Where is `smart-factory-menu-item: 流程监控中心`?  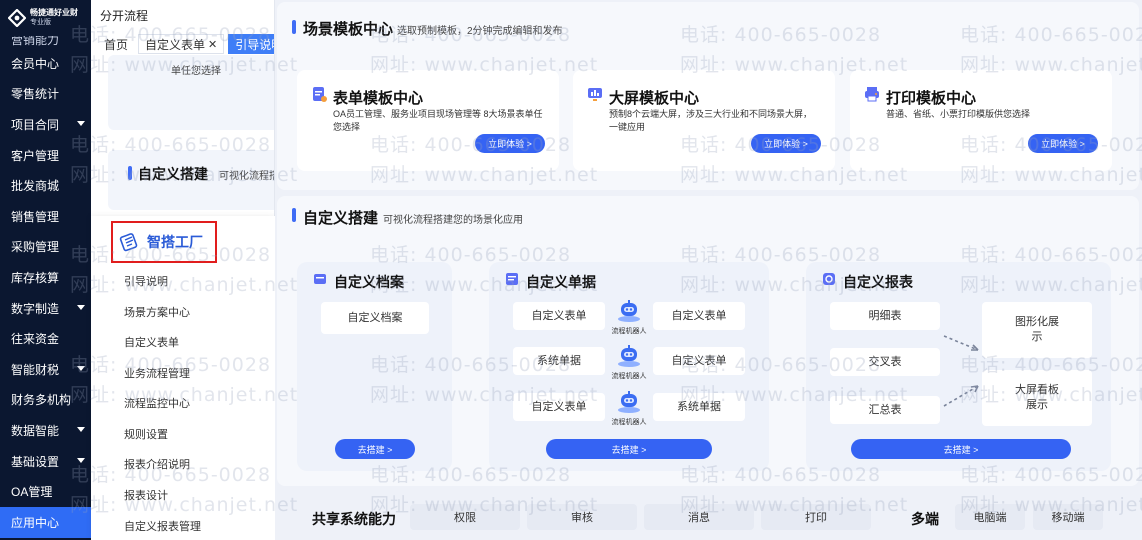
smart-factory-menu-item: 流程监控中心 is located at coordinates (157, 403).